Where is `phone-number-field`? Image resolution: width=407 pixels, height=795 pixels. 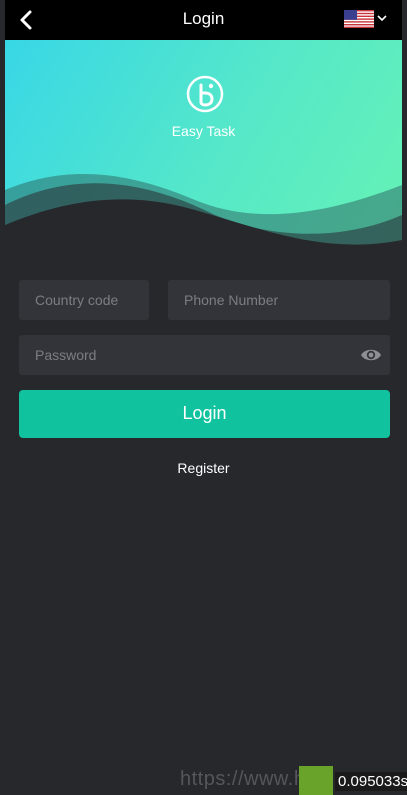
phone-number-field is located at coordinates (279, 300).